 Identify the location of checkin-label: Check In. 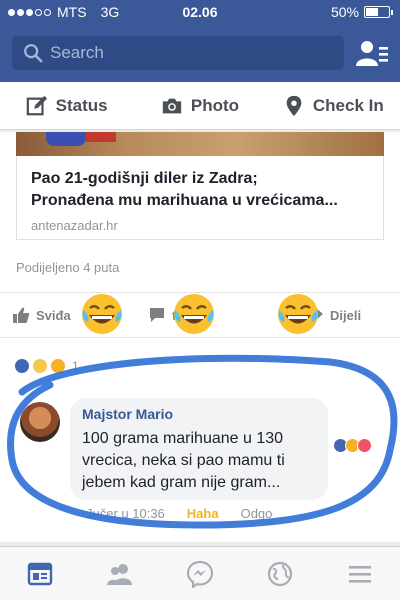
(348, 105).